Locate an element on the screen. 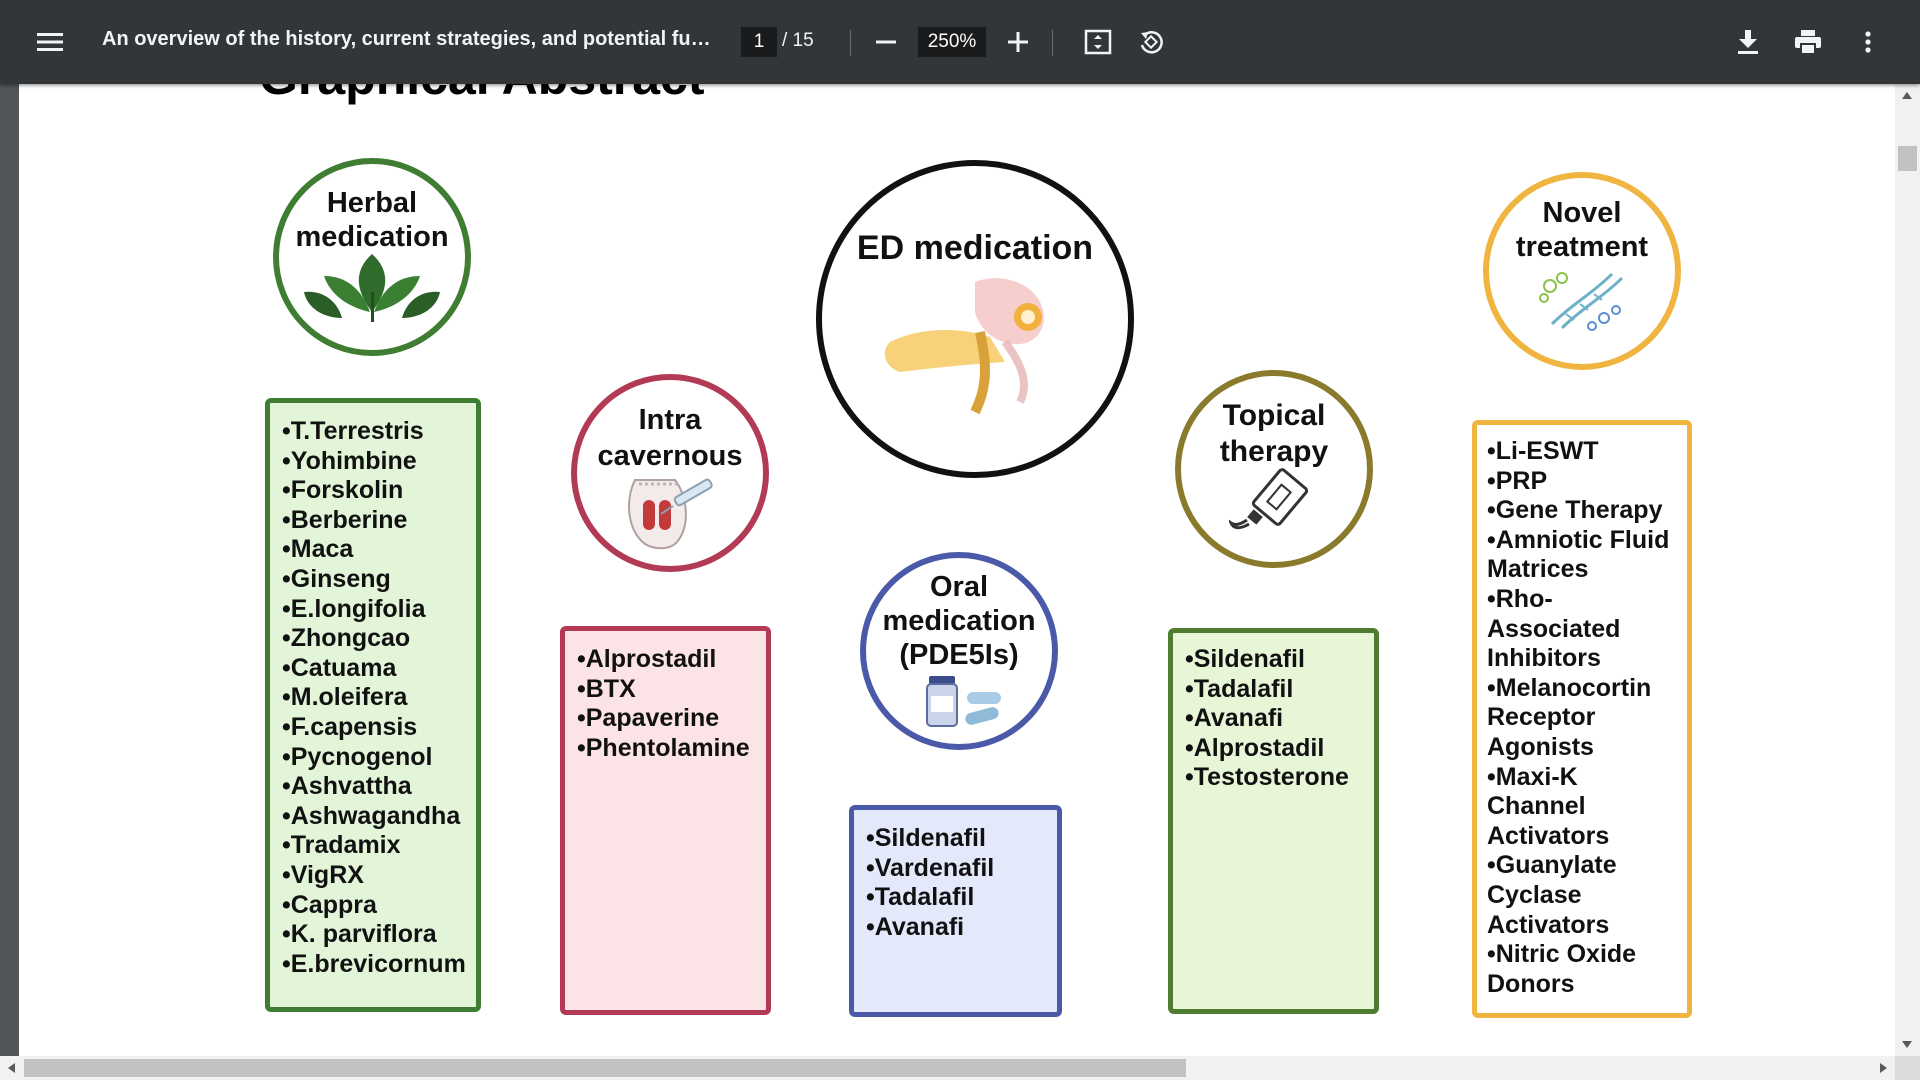 The height and width of the screenshot is (1080, 1920). zoom-in-button is located at coordinates (1018, 42).